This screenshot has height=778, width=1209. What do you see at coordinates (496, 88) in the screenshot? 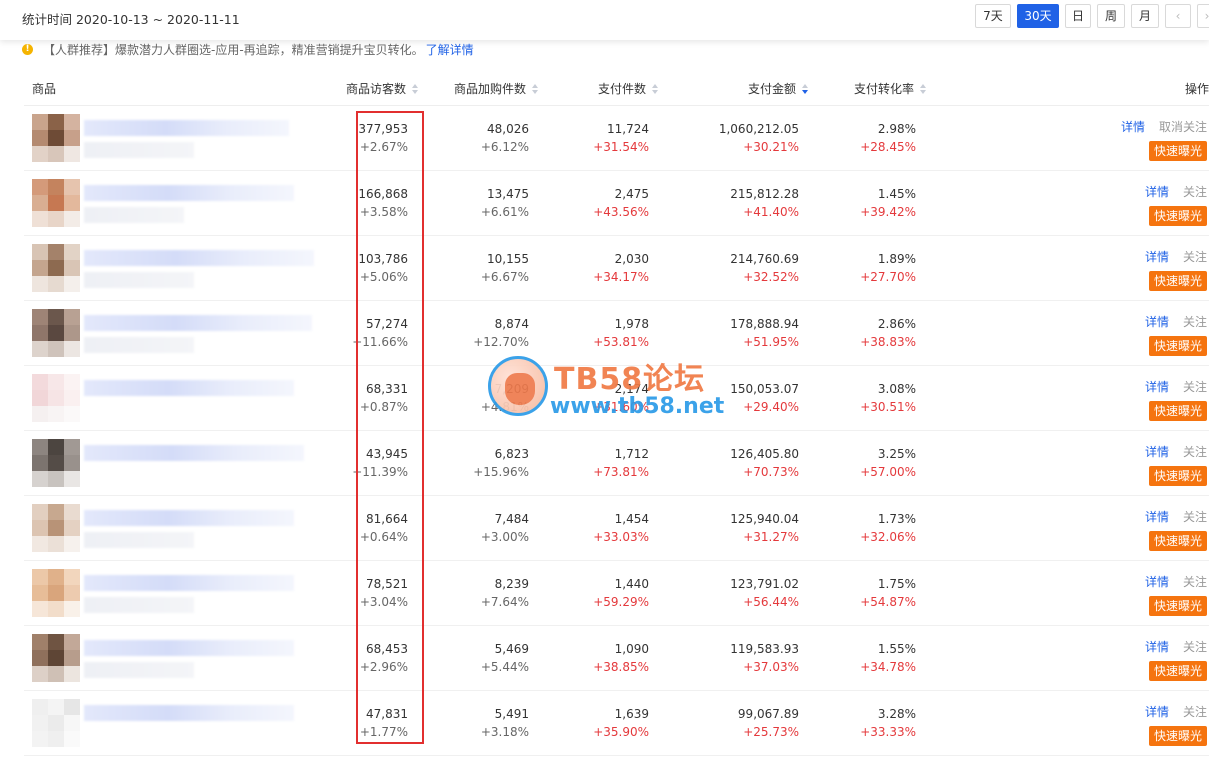
I see `col-cart: 商品加购件数` at bounding box center [496, 88].